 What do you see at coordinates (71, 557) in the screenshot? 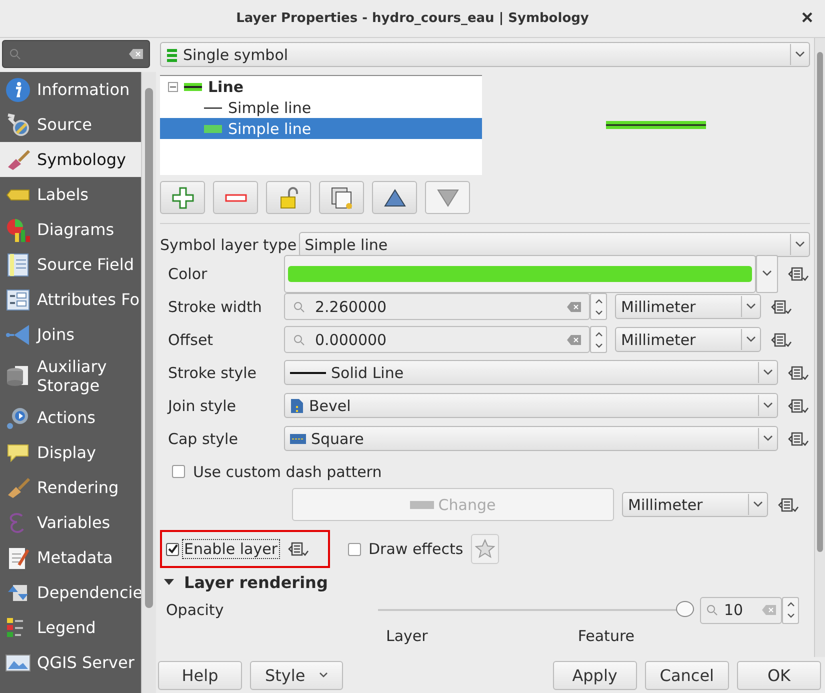
I see `sidebar-item: Metadata` at bounding box center [71, 557].